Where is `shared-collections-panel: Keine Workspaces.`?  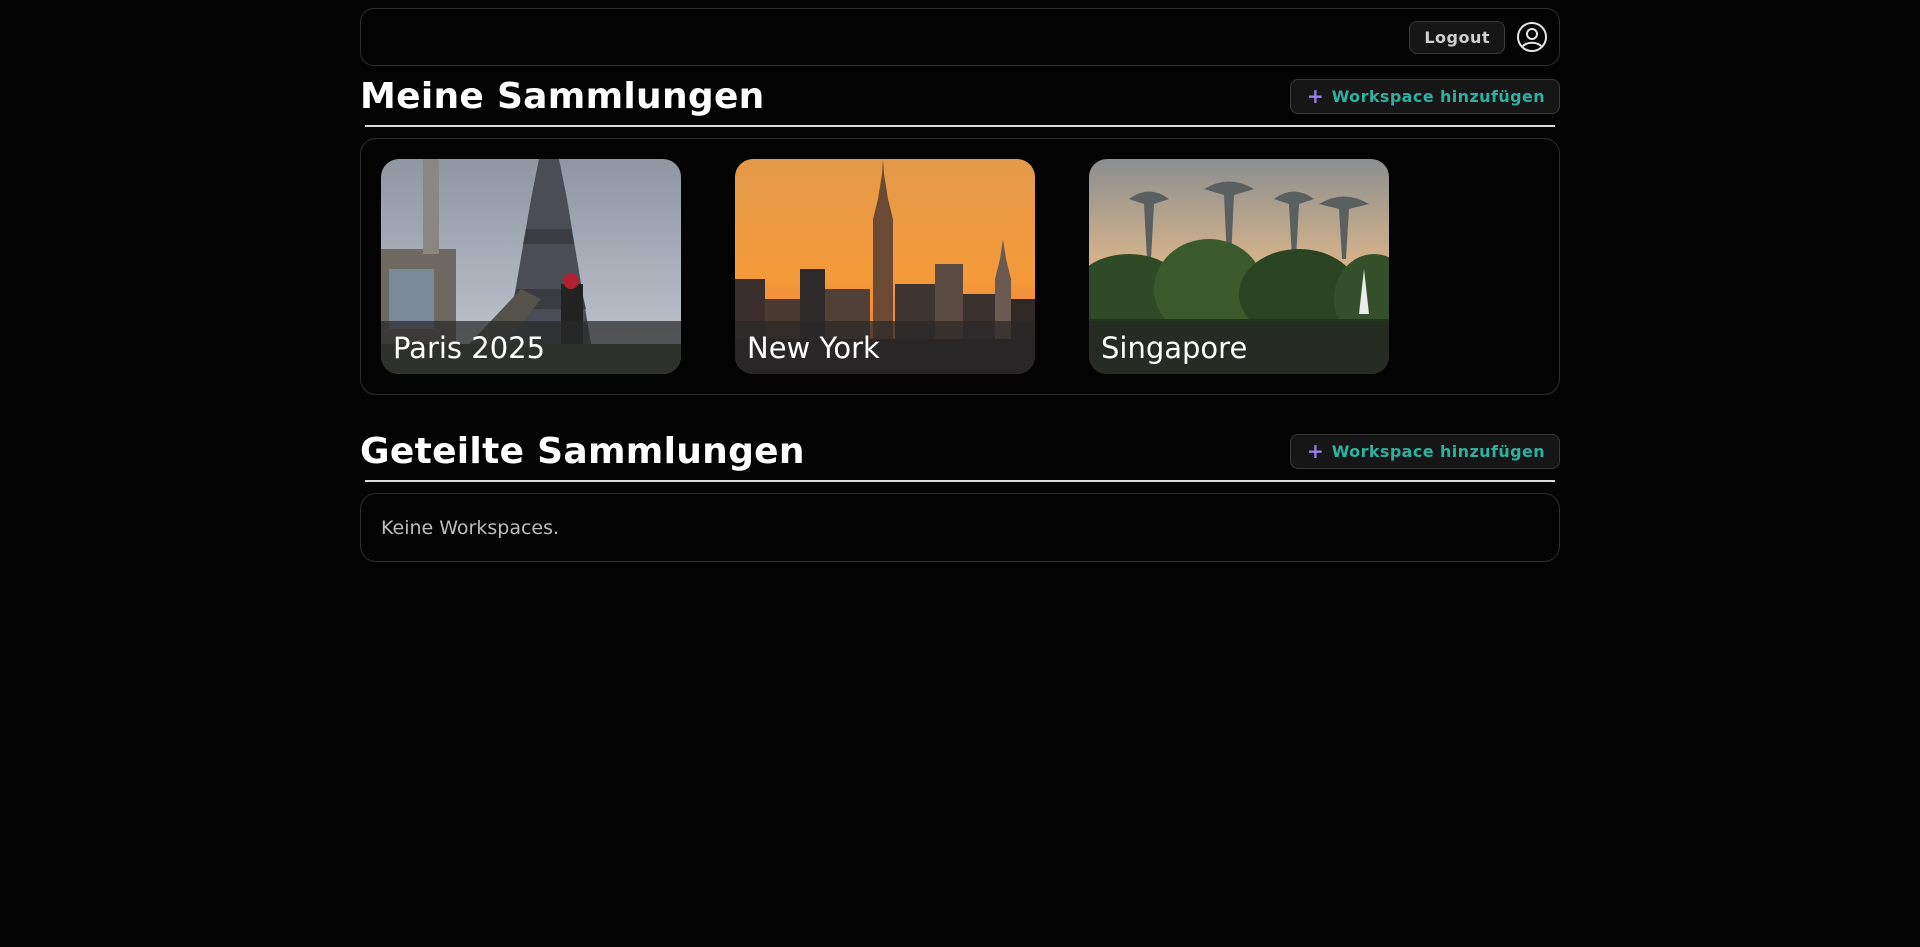
shared-collections-panel: Keine Workspaces. is located at coordinates (960, 527).